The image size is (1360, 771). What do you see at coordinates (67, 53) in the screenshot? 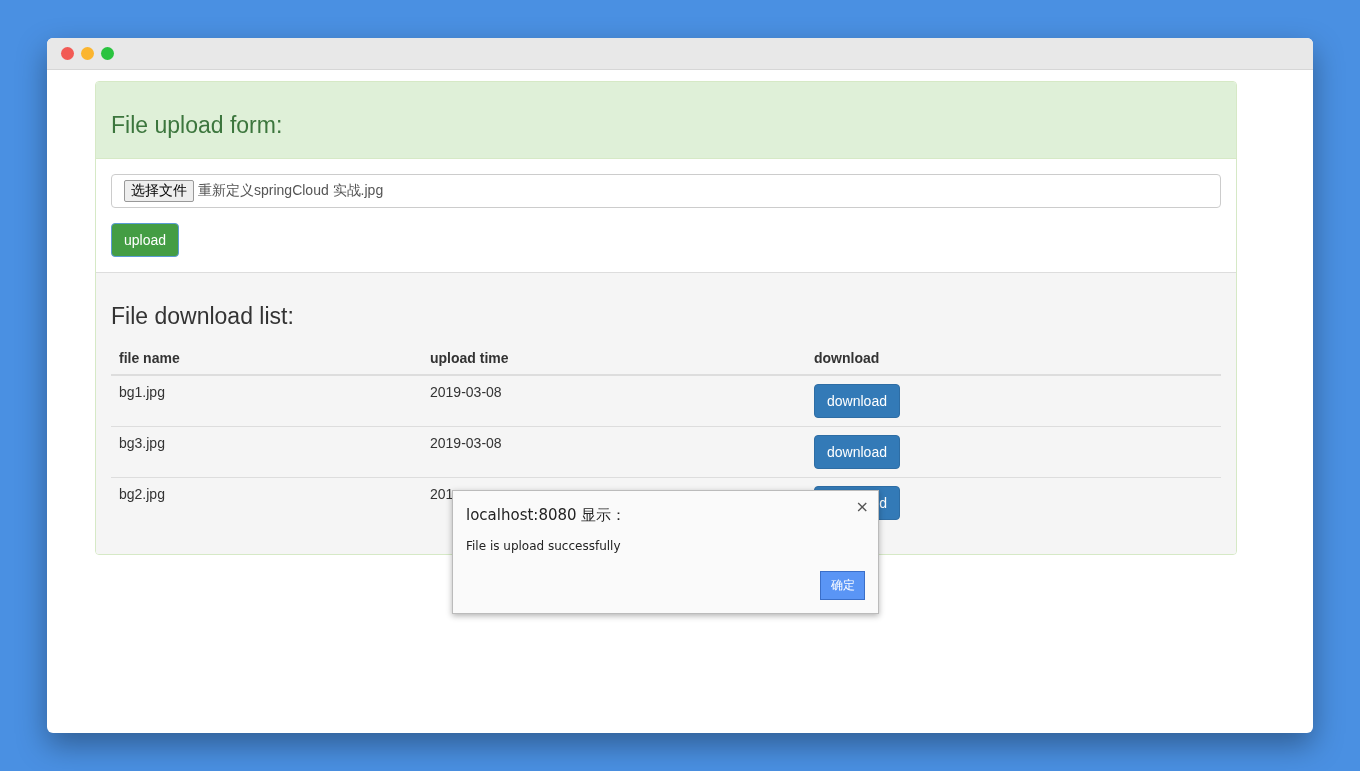
I see `close-window-icon` at bounding box center [67, 53].